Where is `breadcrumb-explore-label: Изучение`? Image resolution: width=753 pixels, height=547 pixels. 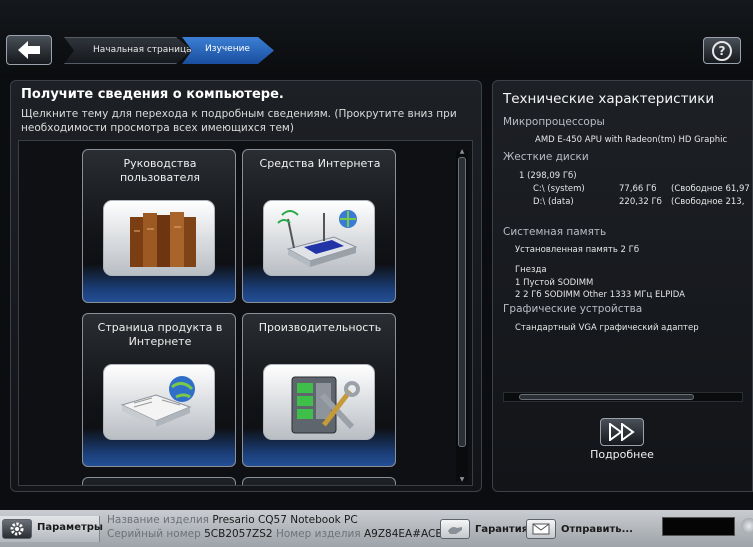 breadcrumb-explore-label: Изучение is located at coordinates (227, 49).